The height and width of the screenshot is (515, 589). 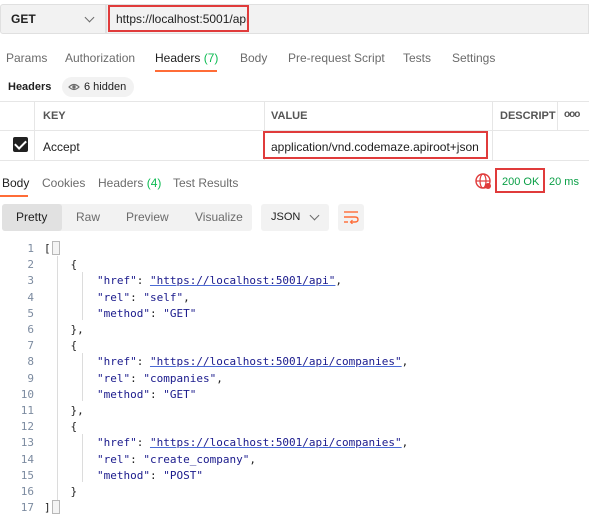 I want to click on view-raw-button: Raw, so click(x=88, y=217).